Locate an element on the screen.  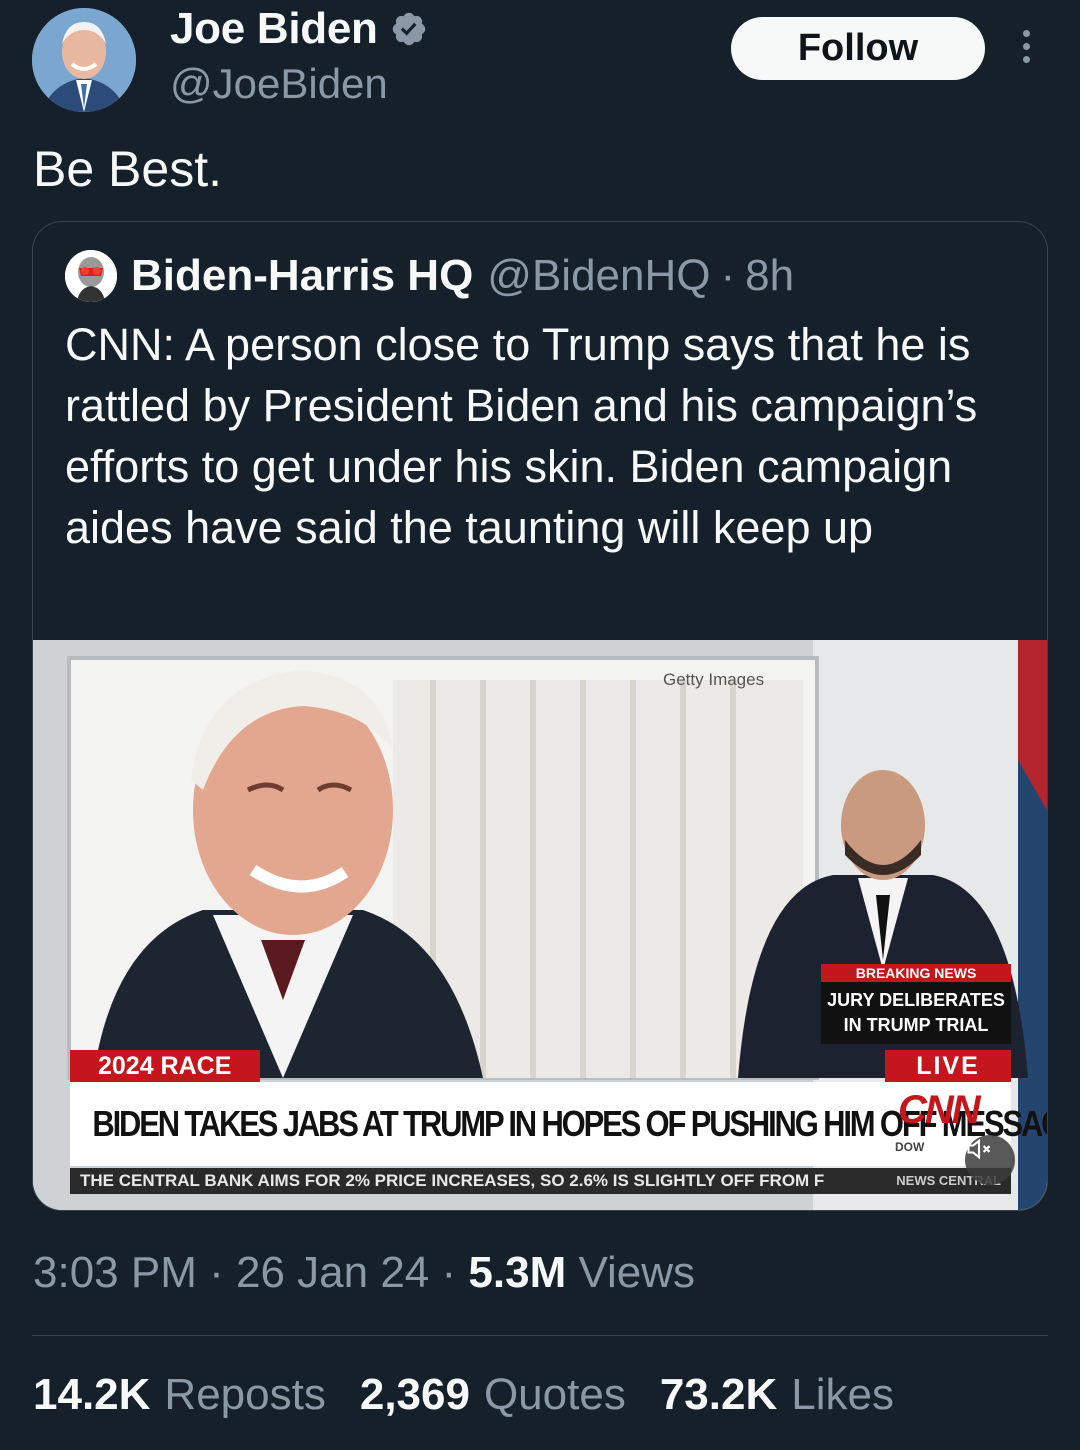
reposts-stat: 14.2K Reposts is located at coordinates (179, 1395).